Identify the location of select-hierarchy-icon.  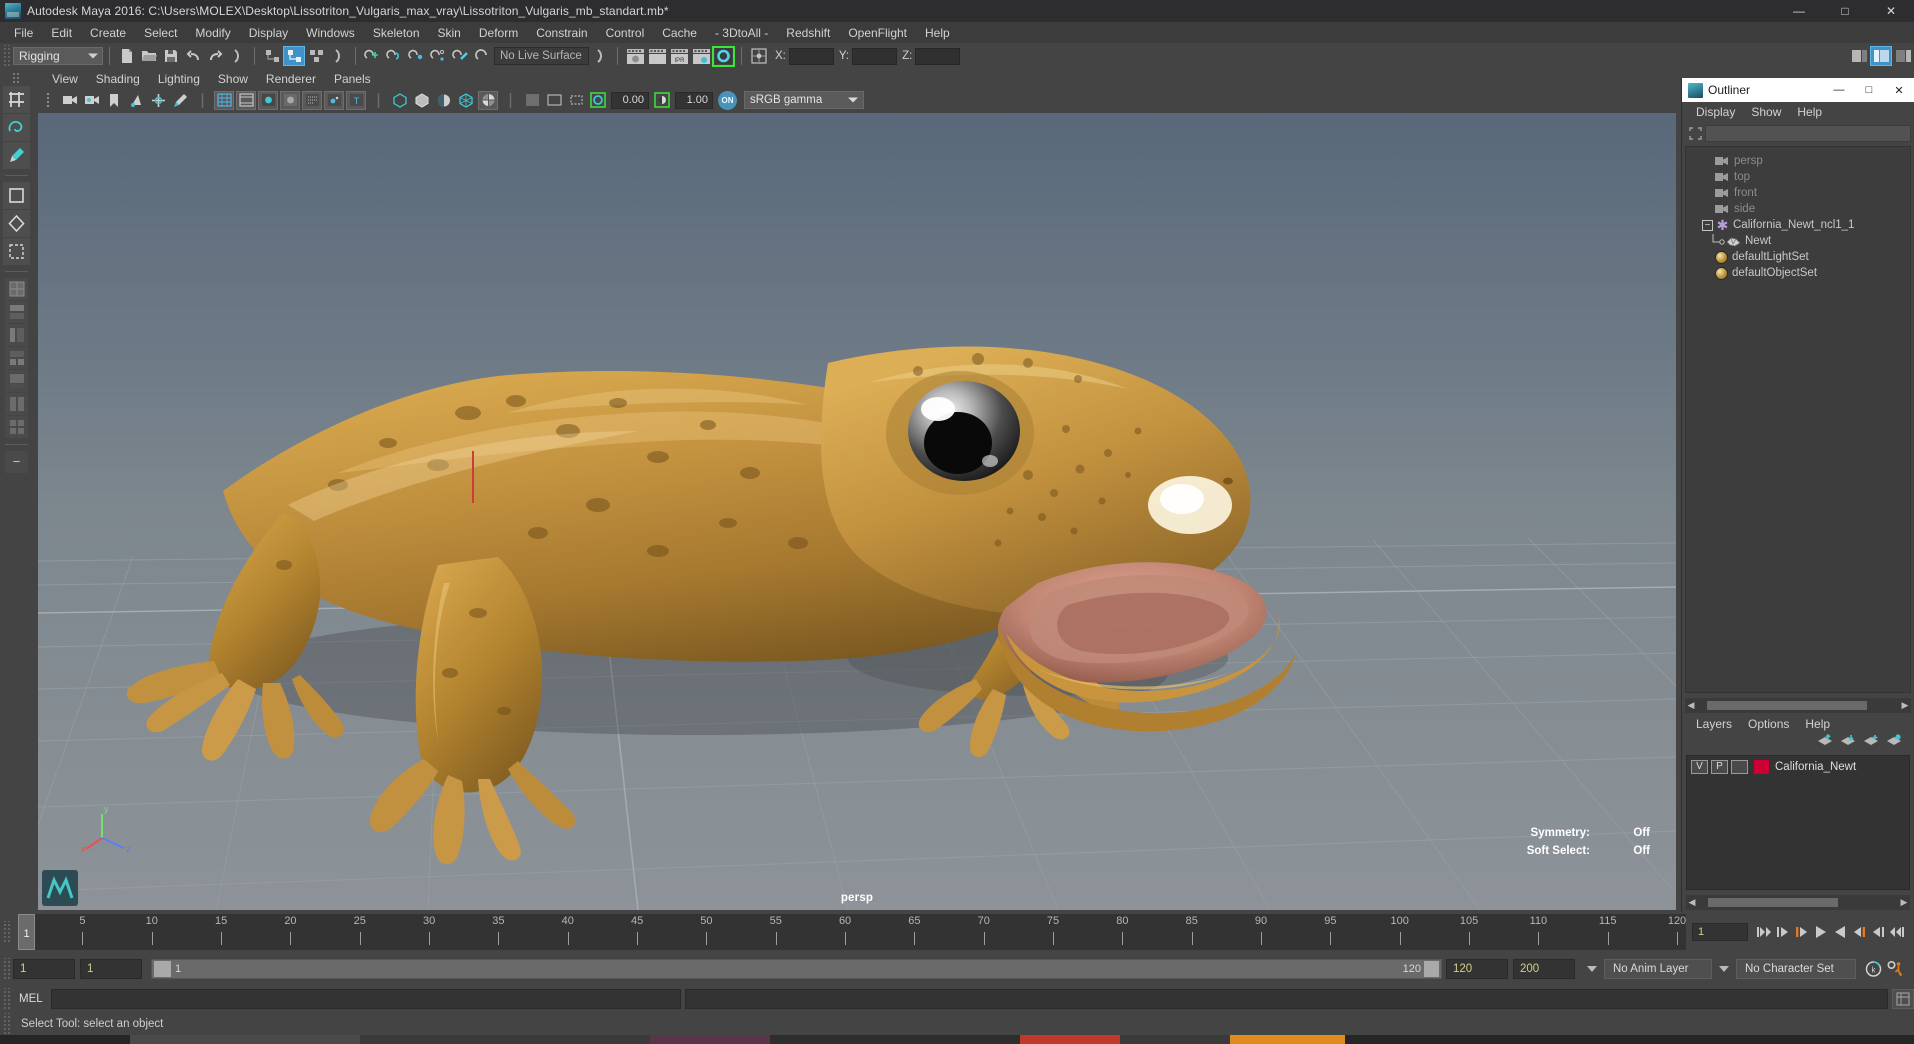
(272, 56).